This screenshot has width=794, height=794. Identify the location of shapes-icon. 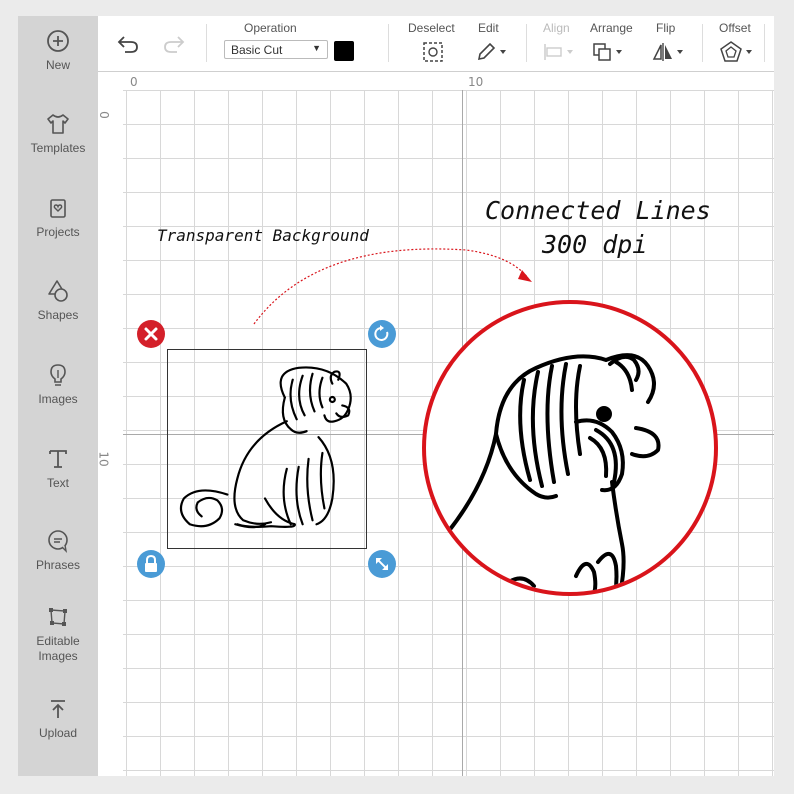
(58, 291).